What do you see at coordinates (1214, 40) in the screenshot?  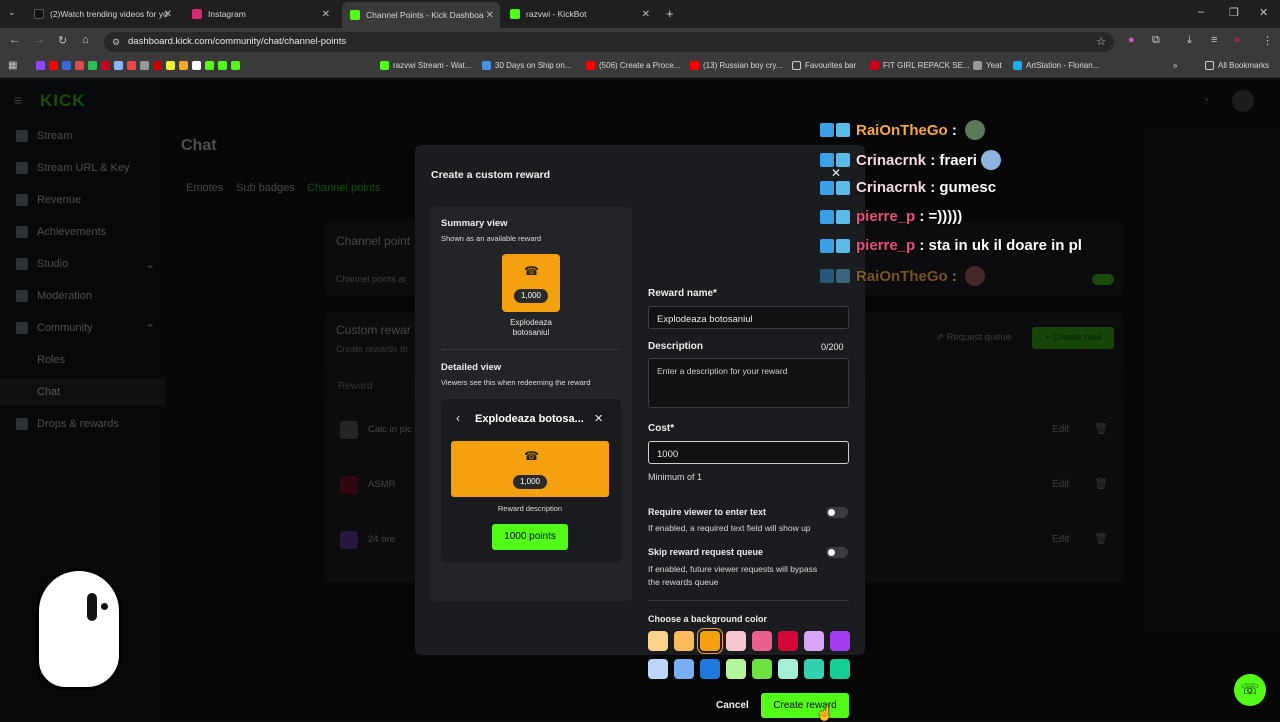 I see `media-control-icon: ≡` at bounding box center [1214, 40].